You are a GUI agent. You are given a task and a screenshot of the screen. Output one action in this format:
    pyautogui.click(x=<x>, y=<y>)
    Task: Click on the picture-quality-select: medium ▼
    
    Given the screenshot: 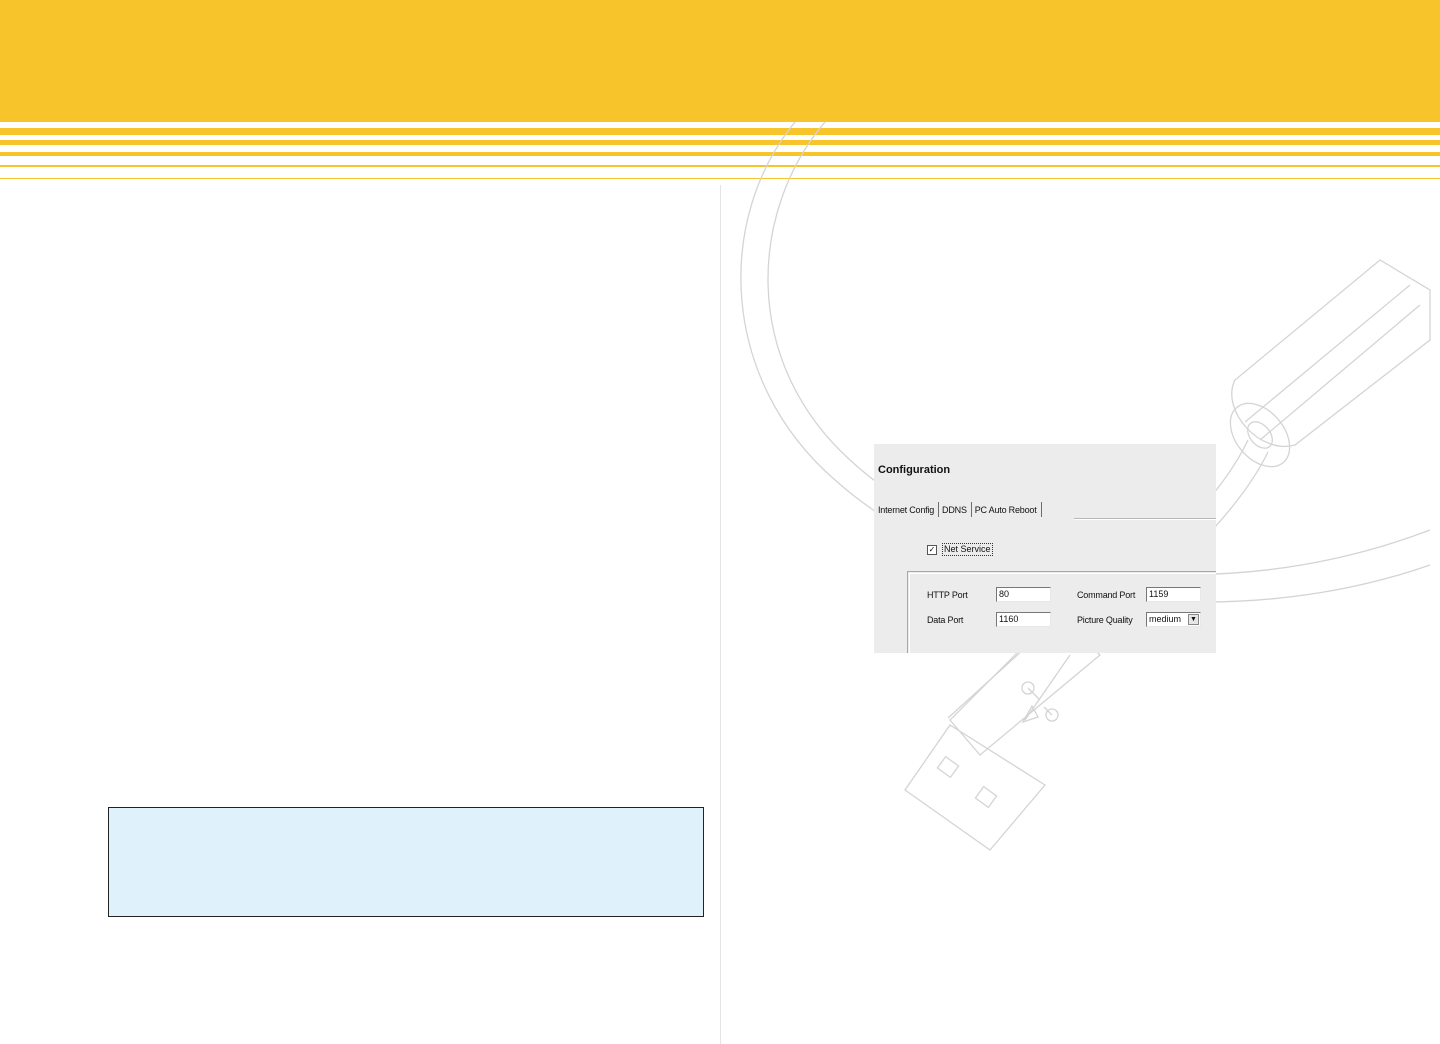 What is the action you would take?
    pyautogui.click(x=1173, y=619)
    